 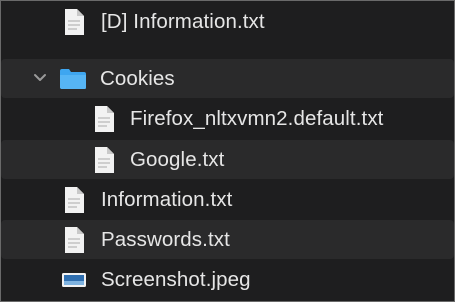 I want to click on file-name: Screenshot.jpeg, so click(x=176, y=279).